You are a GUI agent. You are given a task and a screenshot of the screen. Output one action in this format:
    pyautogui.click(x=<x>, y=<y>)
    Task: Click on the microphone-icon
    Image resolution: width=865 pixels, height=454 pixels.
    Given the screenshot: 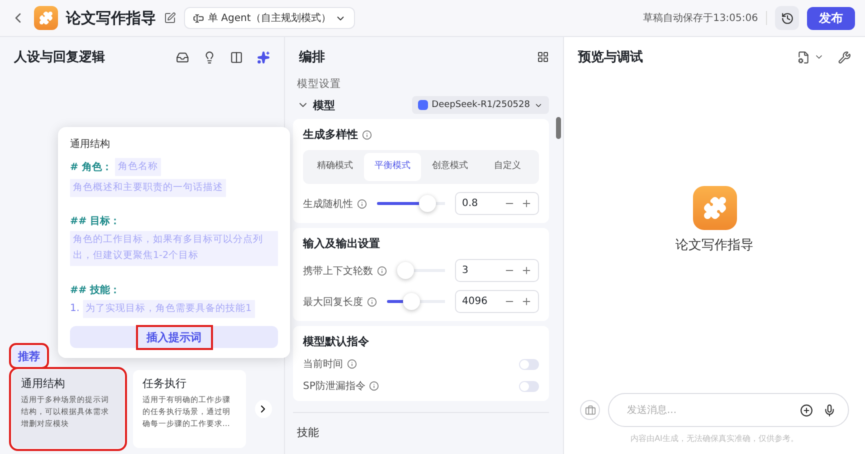 What is the action you would take?
    pyautogui.click(x=829, y=410)
    